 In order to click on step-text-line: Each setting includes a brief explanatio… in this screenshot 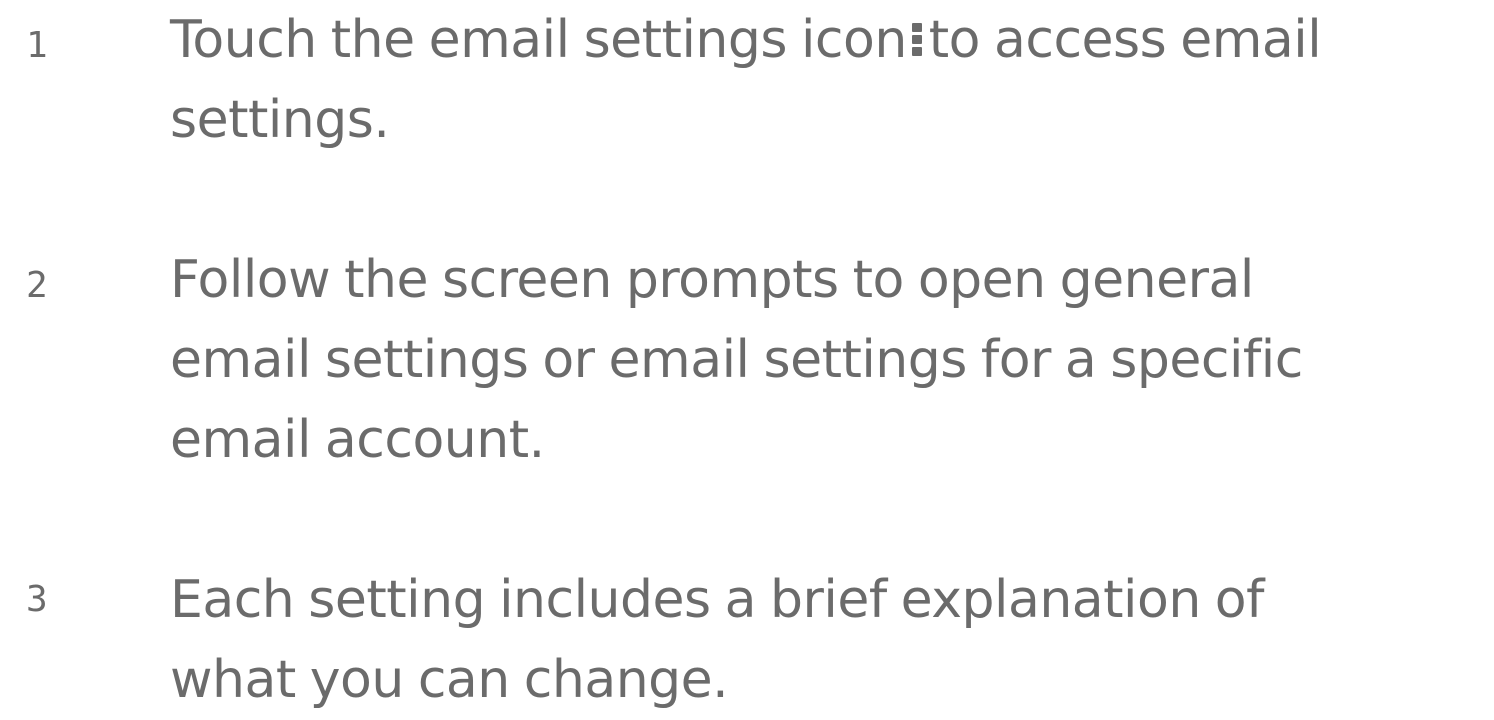, I will do `click(717, 600)`.